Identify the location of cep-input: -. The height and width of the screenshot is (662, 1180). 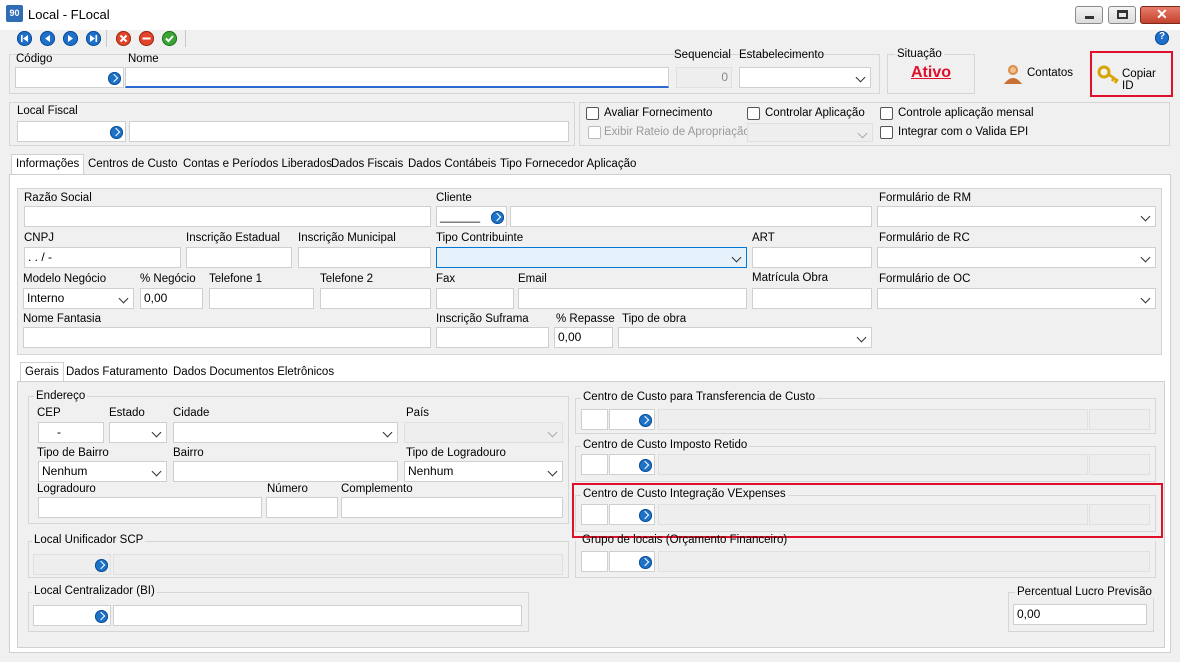
(71, 432).